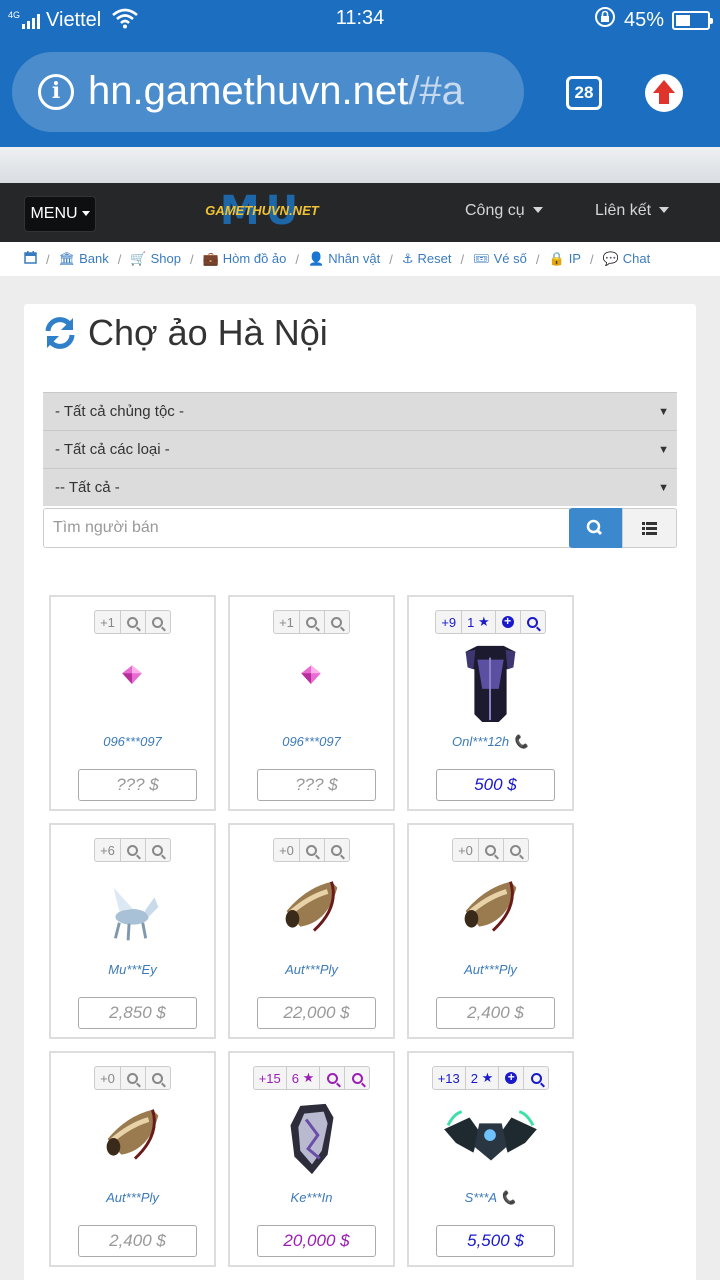  I want to click on address-bar: i hn.gamethuvn.net/#a, so click(268, 92).